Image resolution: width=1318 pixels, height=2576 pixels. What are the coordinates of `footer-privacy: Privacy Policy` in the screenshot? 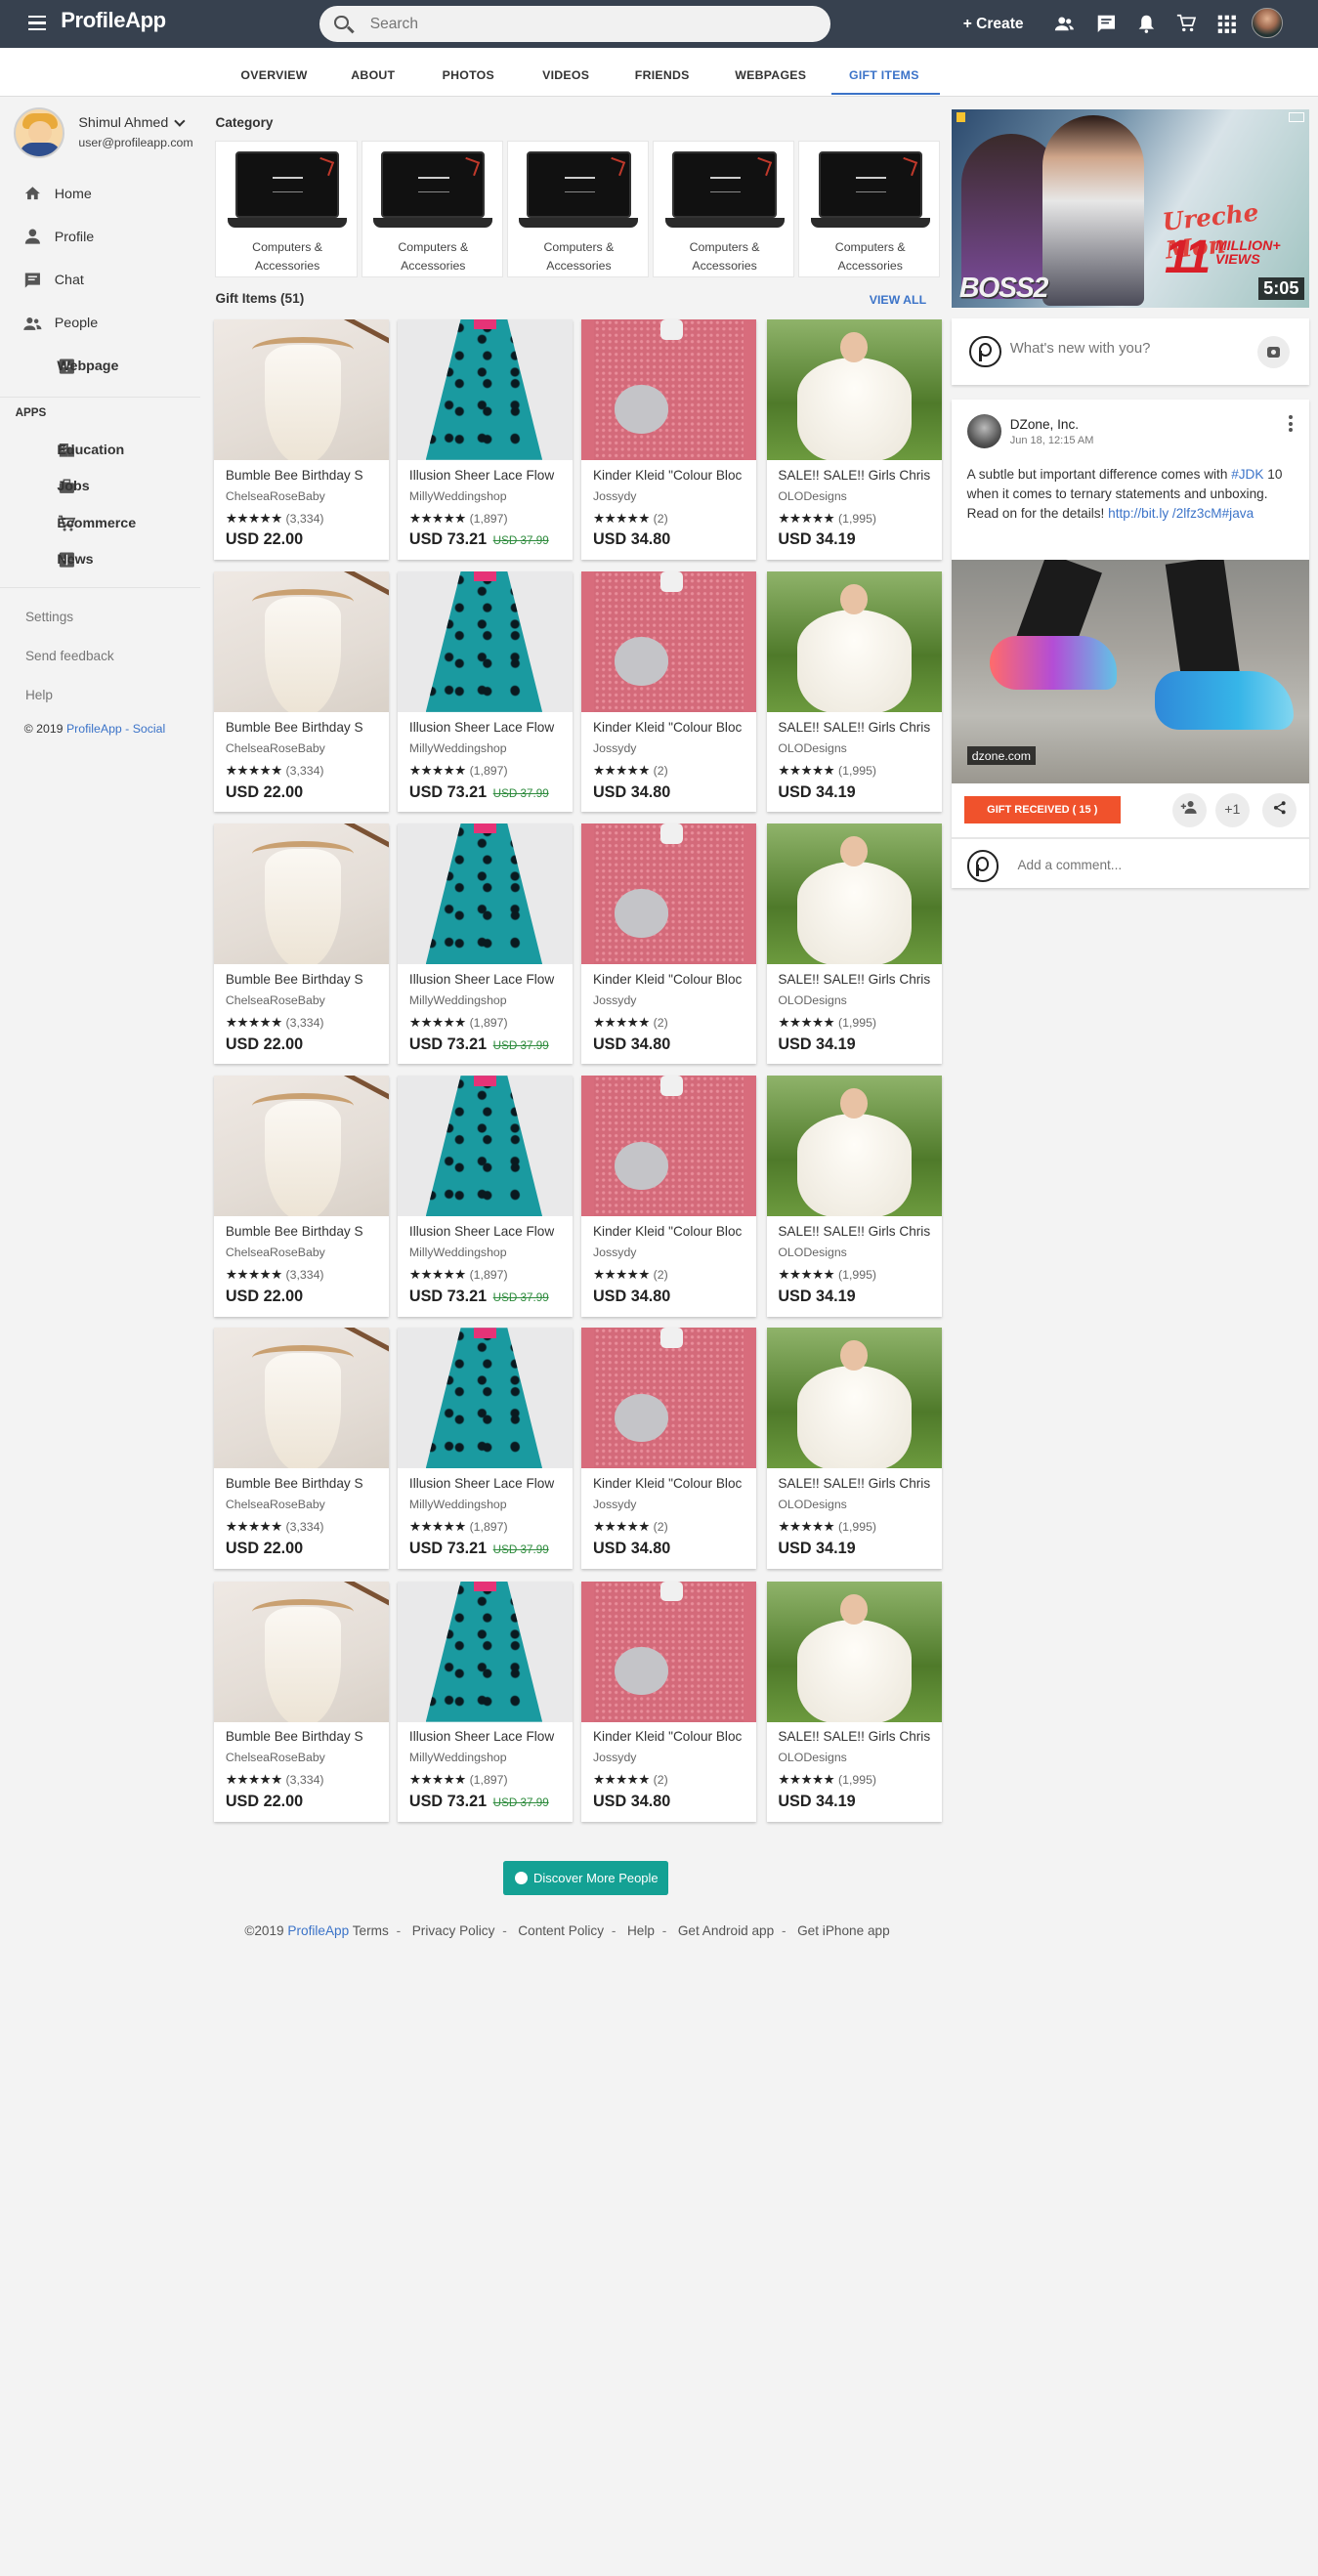 It's located at (454, 1930).